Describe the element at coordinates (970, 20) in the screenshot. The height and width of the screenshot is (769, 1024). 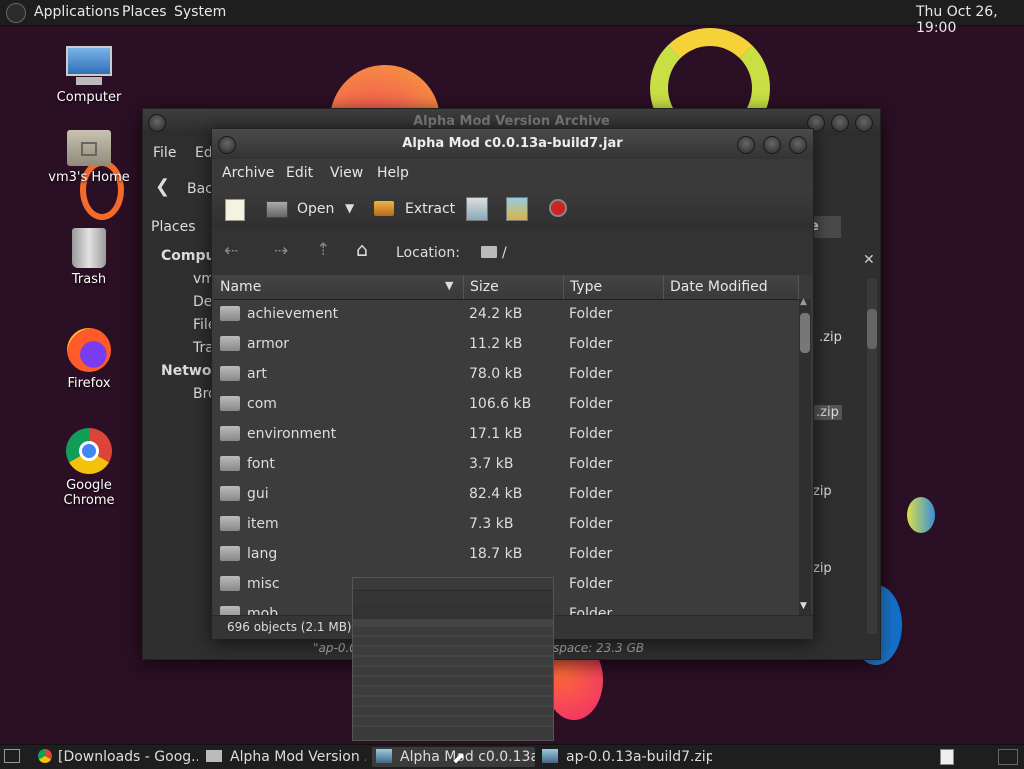
I see `clock: Thu Oct 26, 19:00` at that location.